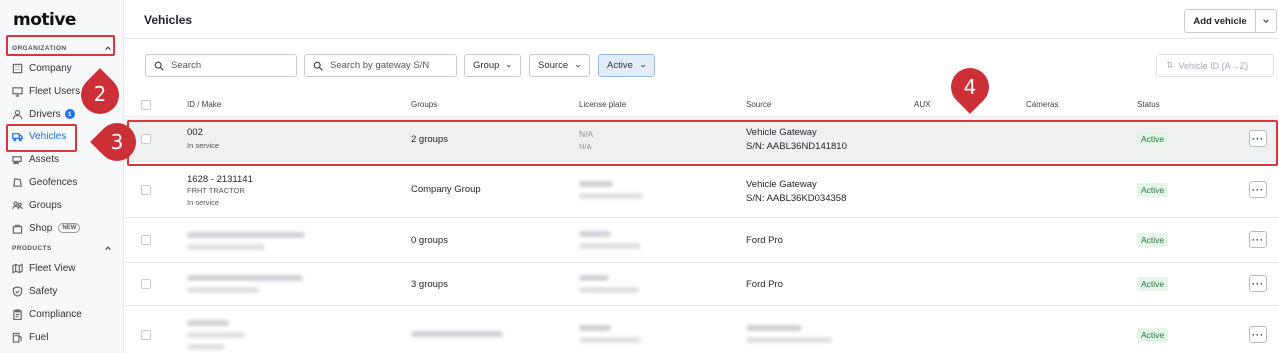  What do you see at coordinates (970, 87) in the screenshot?
I see `annotation-number-4: 4` at bounding box center [970, 87].